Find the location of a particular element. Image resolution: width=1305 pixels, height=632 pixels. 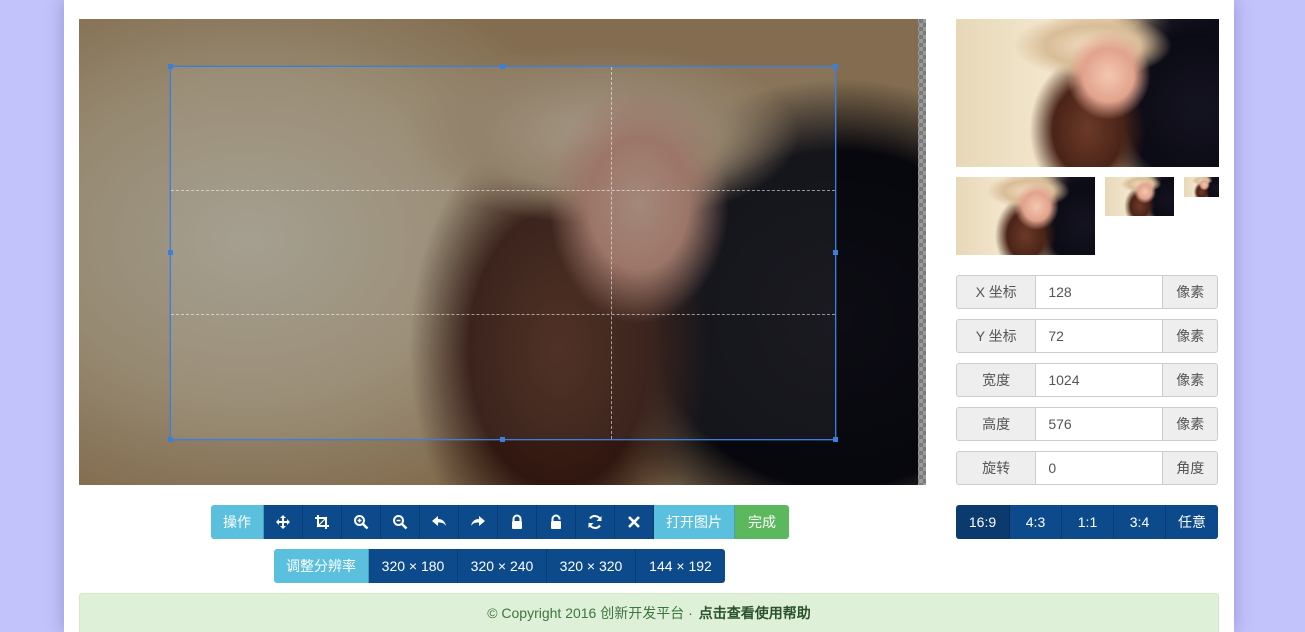

resolution-label-button: 调整分辨率 is located at coordinates (321, 566).